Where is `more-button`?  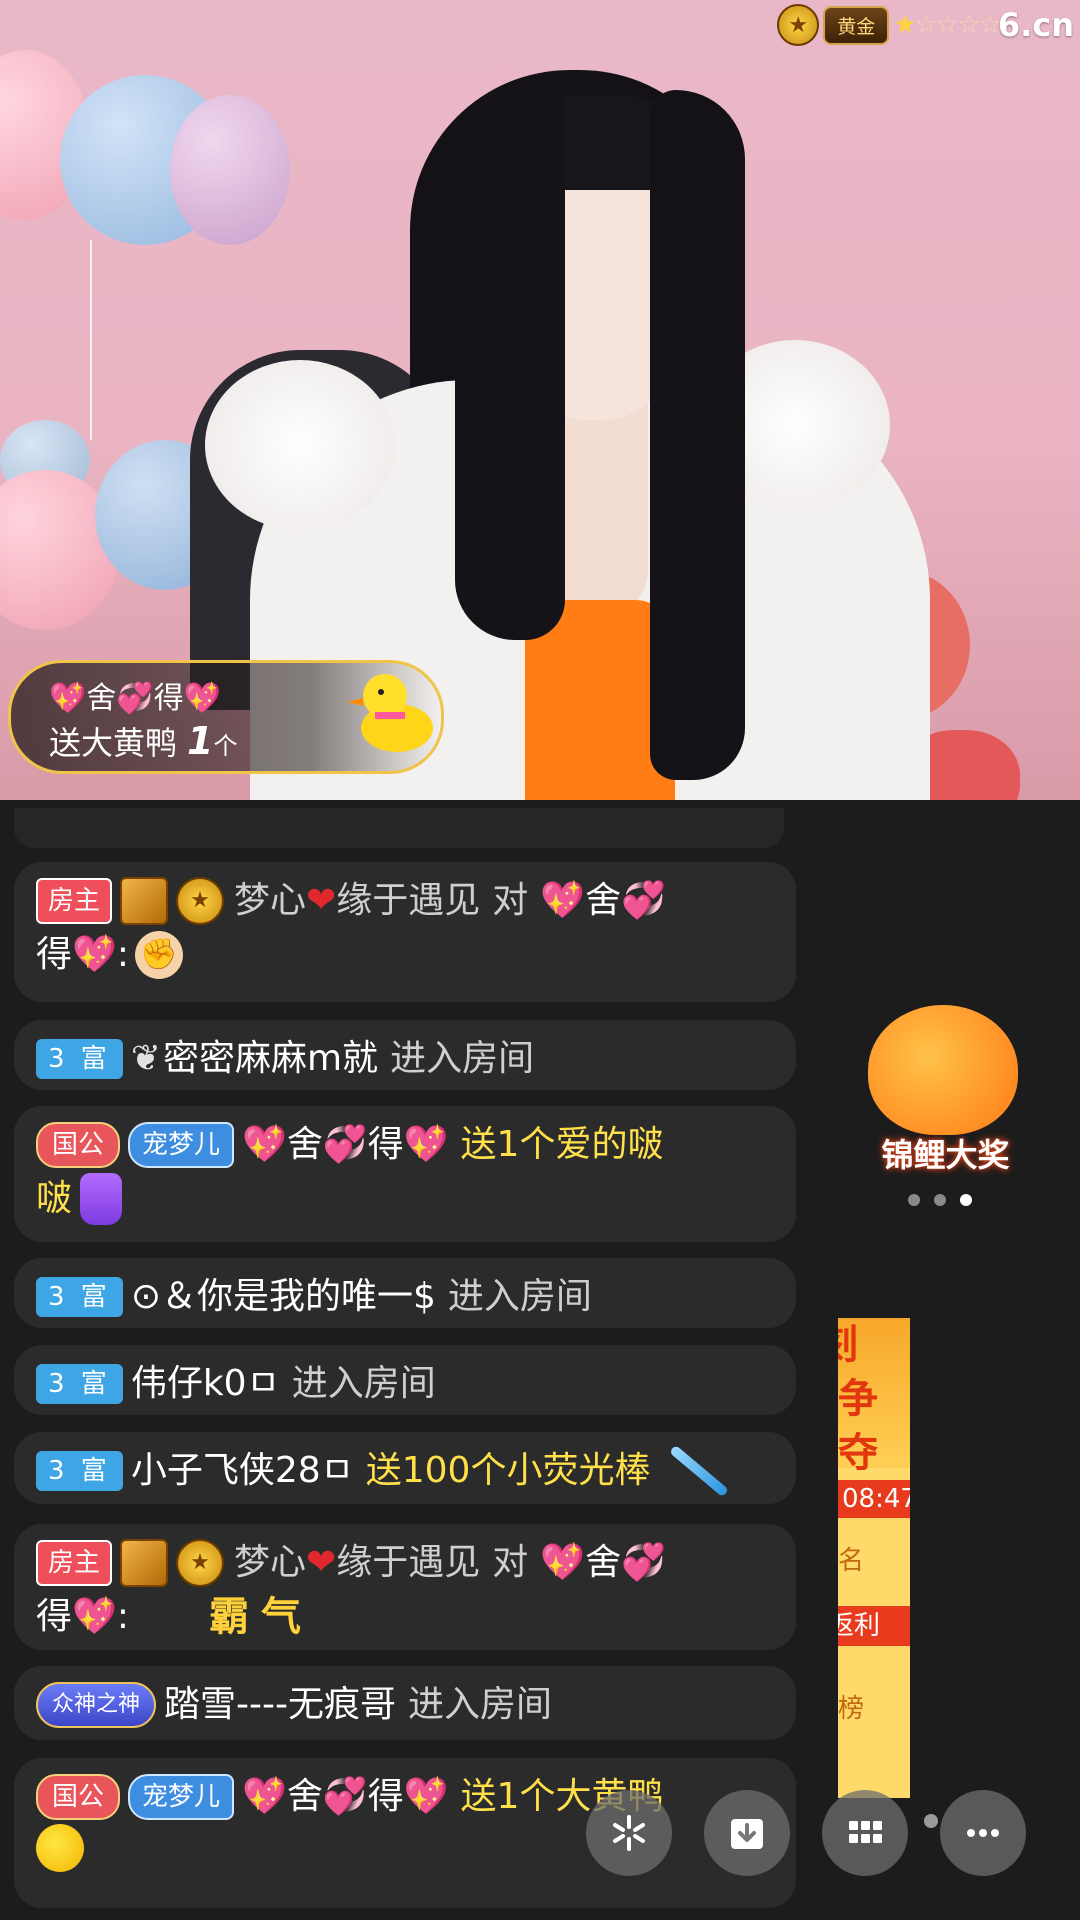
more-button is located at coordinates (983, 1833).